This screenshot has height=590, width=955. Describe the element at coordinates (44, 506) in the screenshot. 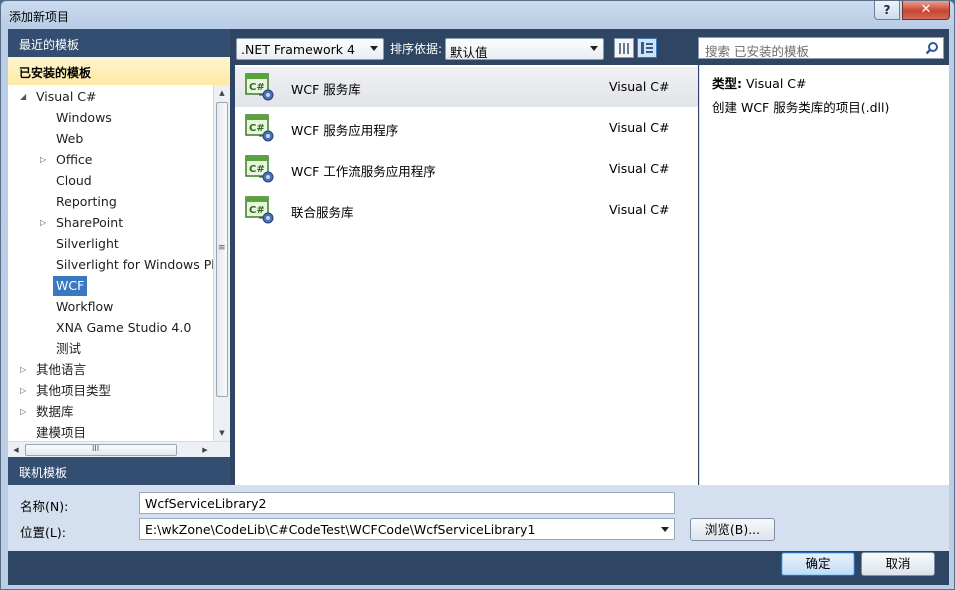

I see `name-label: 名称(N):` at that location.